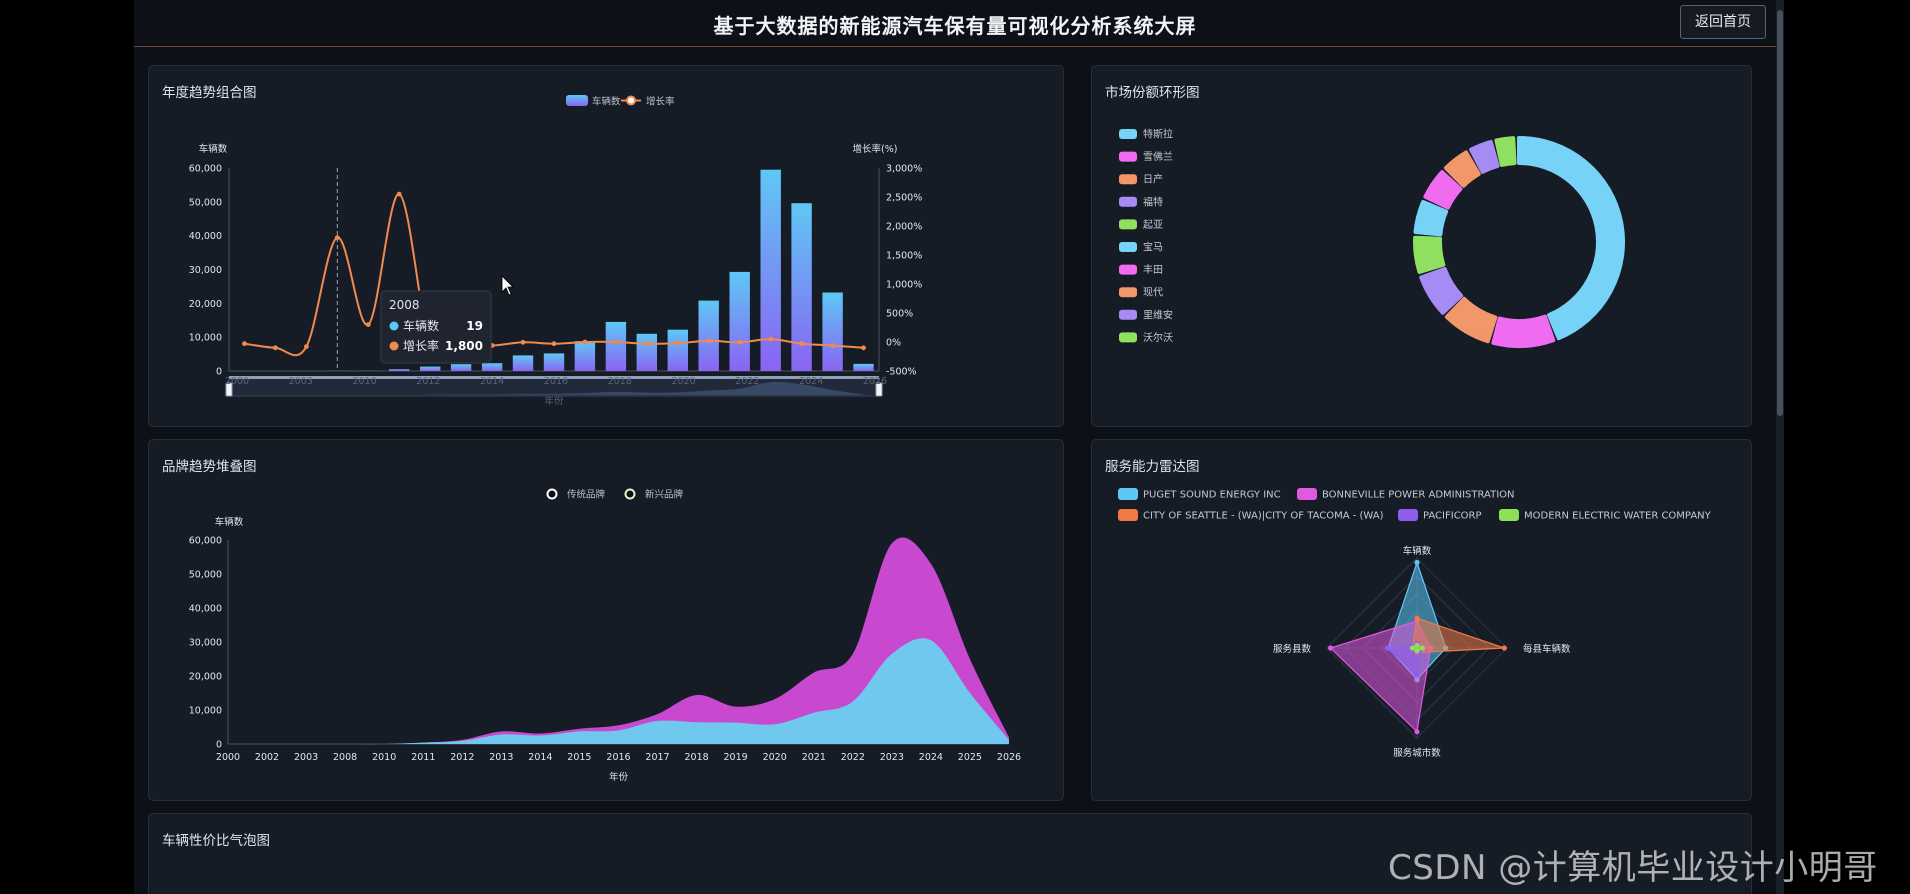  Describe the element at coordinates (579, 757) in the screenshot. I see `x-tick-label: 2015` at that location.